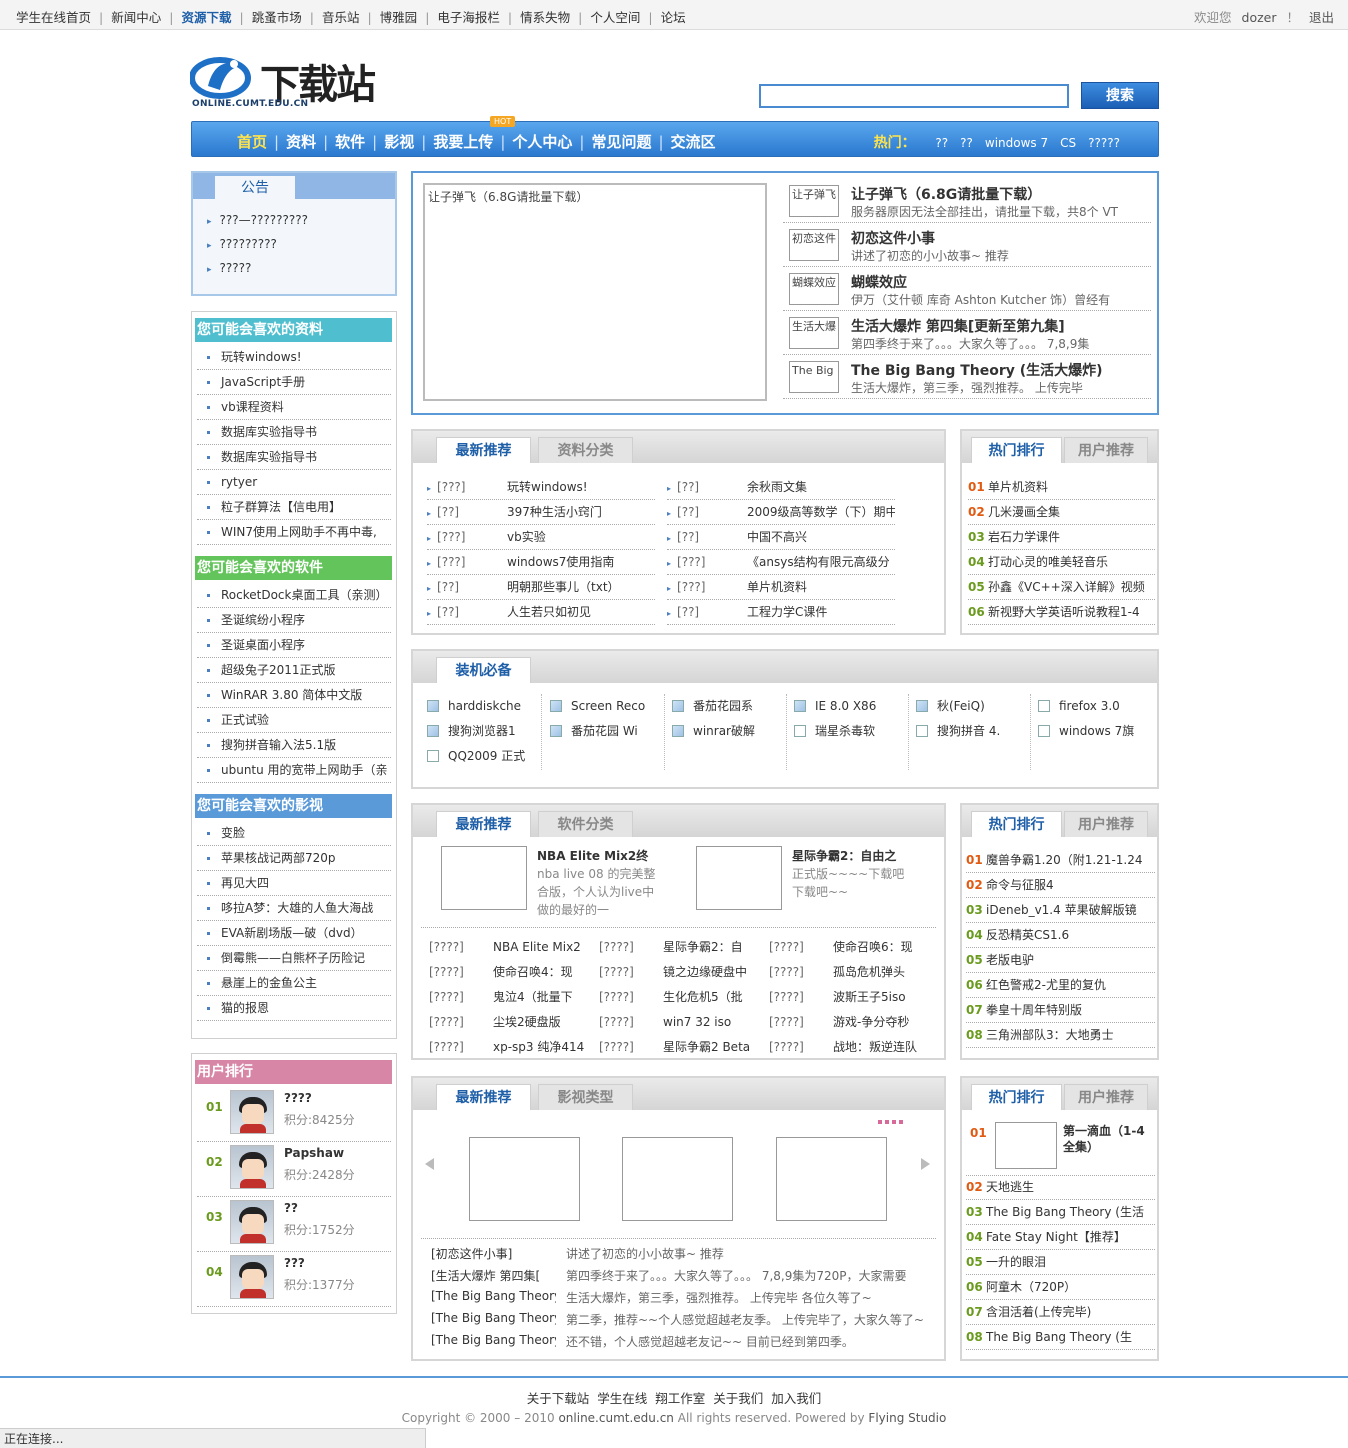 This screenshot has height=1448, width=1348. I want to click on essential-item: firefox 3.0, so click(1093, 706).